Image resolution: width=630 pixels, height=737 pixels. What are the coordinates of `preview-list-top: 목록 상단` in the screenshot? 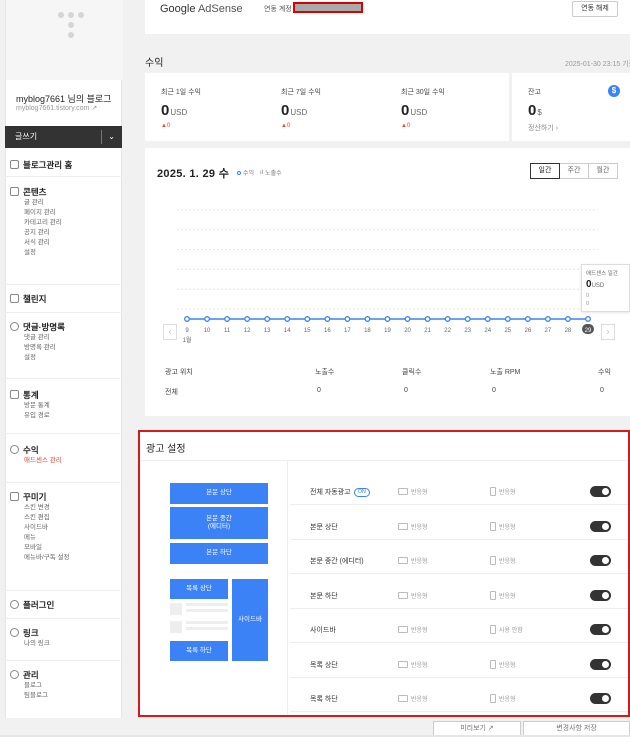 It's located at (199, 589).